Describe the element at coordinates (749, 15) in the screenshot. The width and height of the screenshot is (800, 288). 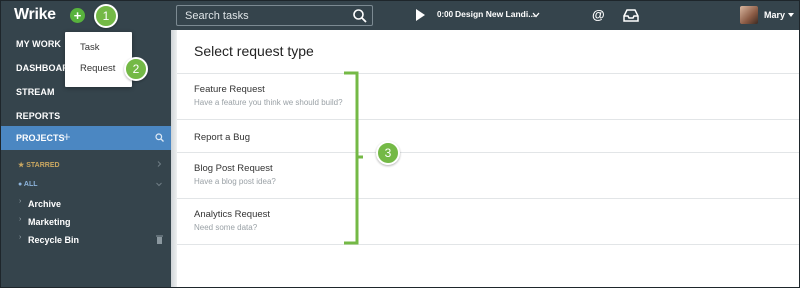
I see `avatar` at that location.